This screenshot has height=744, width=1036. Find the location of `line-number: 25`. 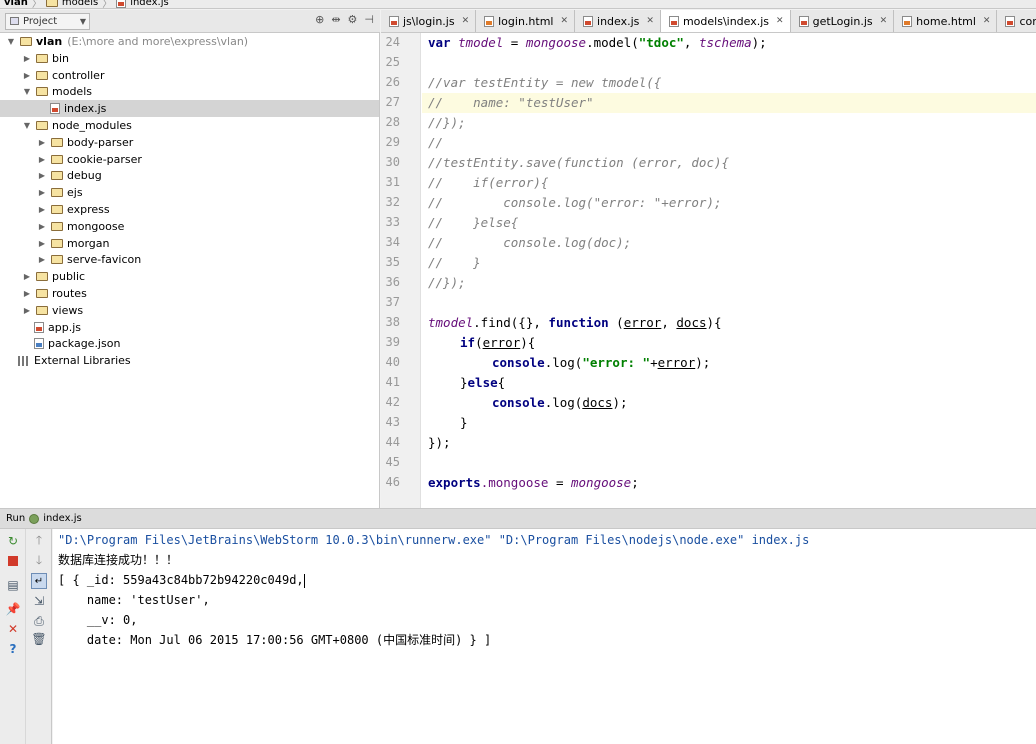

line-number: 25 is located at coordinates (392, 62).